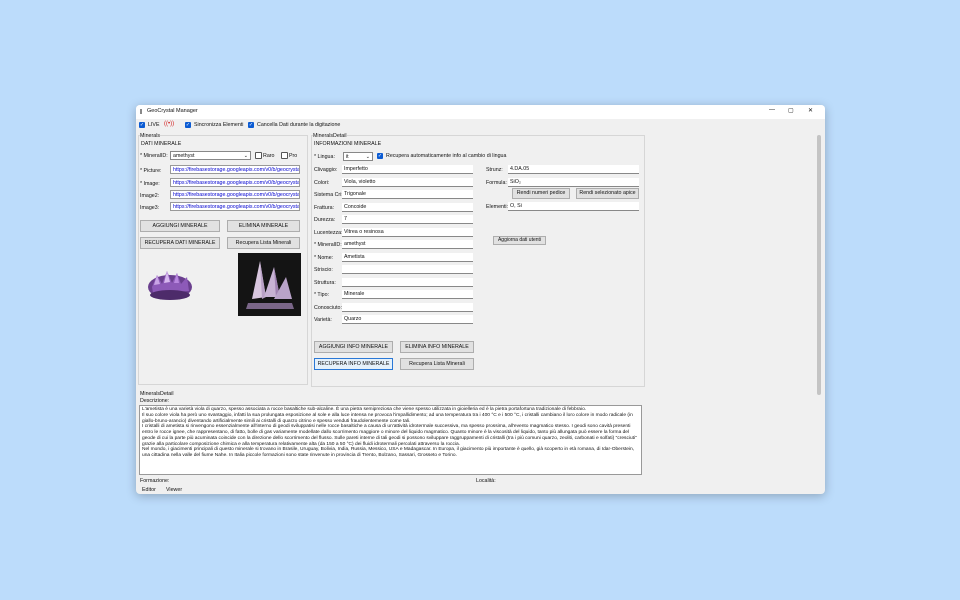 This screenshot has width=960, height=600. Describe the element at coordinates (407, 294) in the screenshot. I see `tipo-field: Minerale` at that location.